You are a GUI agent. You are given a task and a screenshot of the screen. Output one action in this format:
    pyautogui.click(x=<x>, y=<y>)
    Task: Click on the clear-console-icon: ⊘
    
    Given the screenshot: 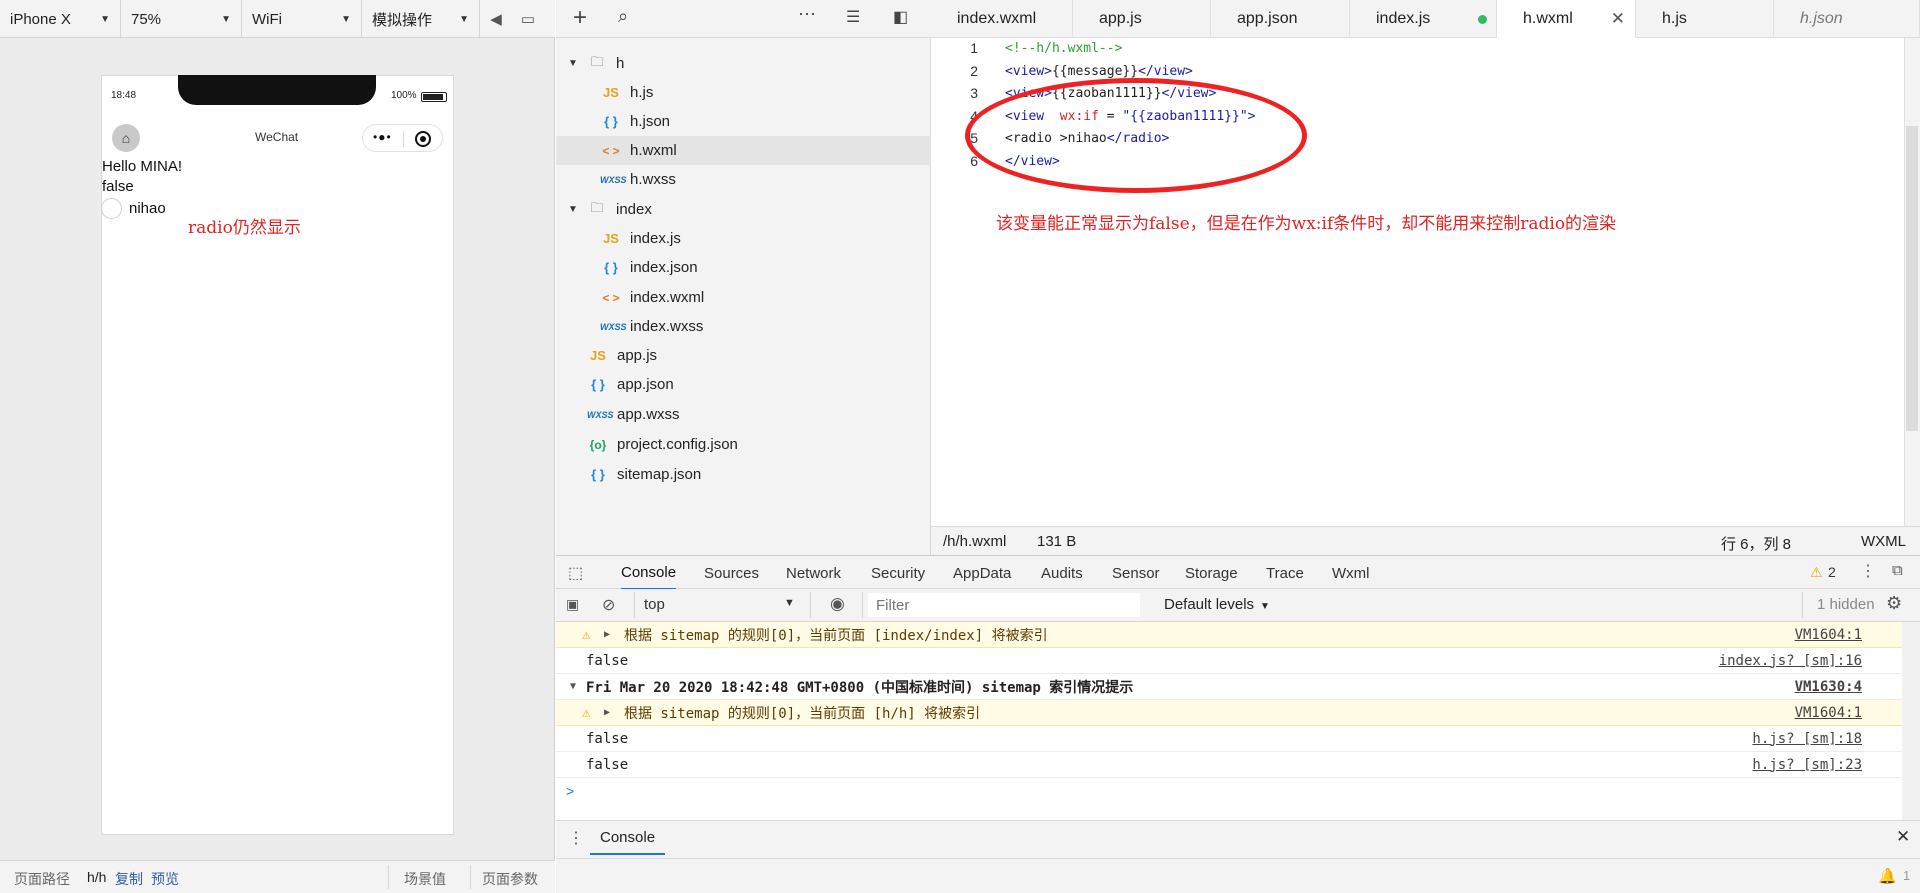 What is the action you would take?
    pyautogui.click(x=608, y=605)
    